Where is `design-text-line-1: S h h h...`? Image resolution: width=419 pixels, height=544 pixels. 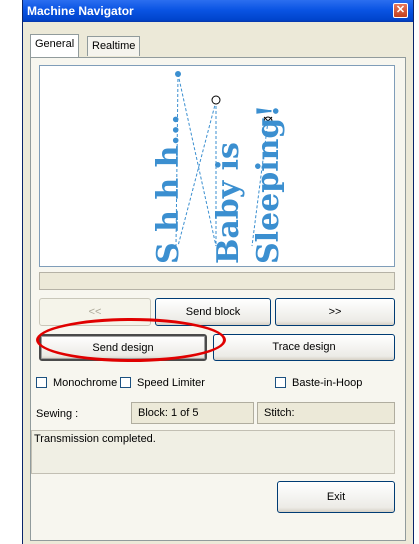 design-text-line-1: S h h h... is located at coordinates (168, 189).